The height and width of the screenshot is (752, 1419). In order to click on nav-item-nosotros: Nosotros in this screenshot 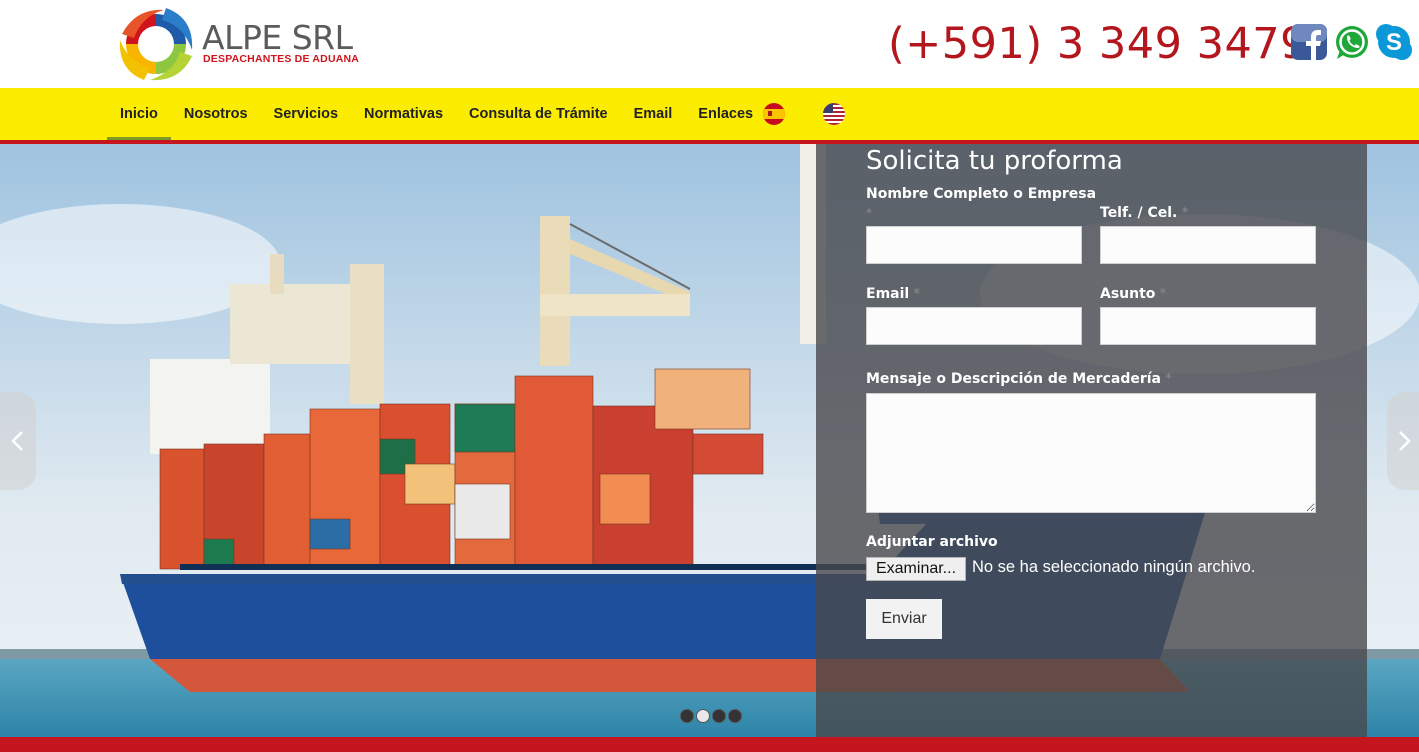, I will do `click(216, 114)`.